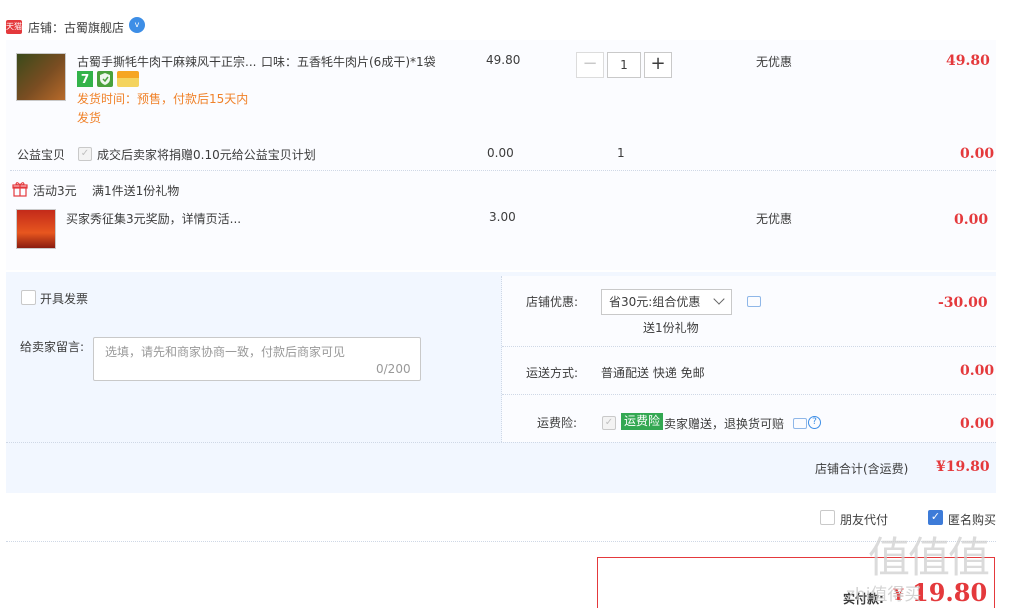 The width and height of the screenshot is (1014, 608). Describe the element at coordinates (977, 371) in the screenshot. I see `shipping-amount: 0.00` at that location.